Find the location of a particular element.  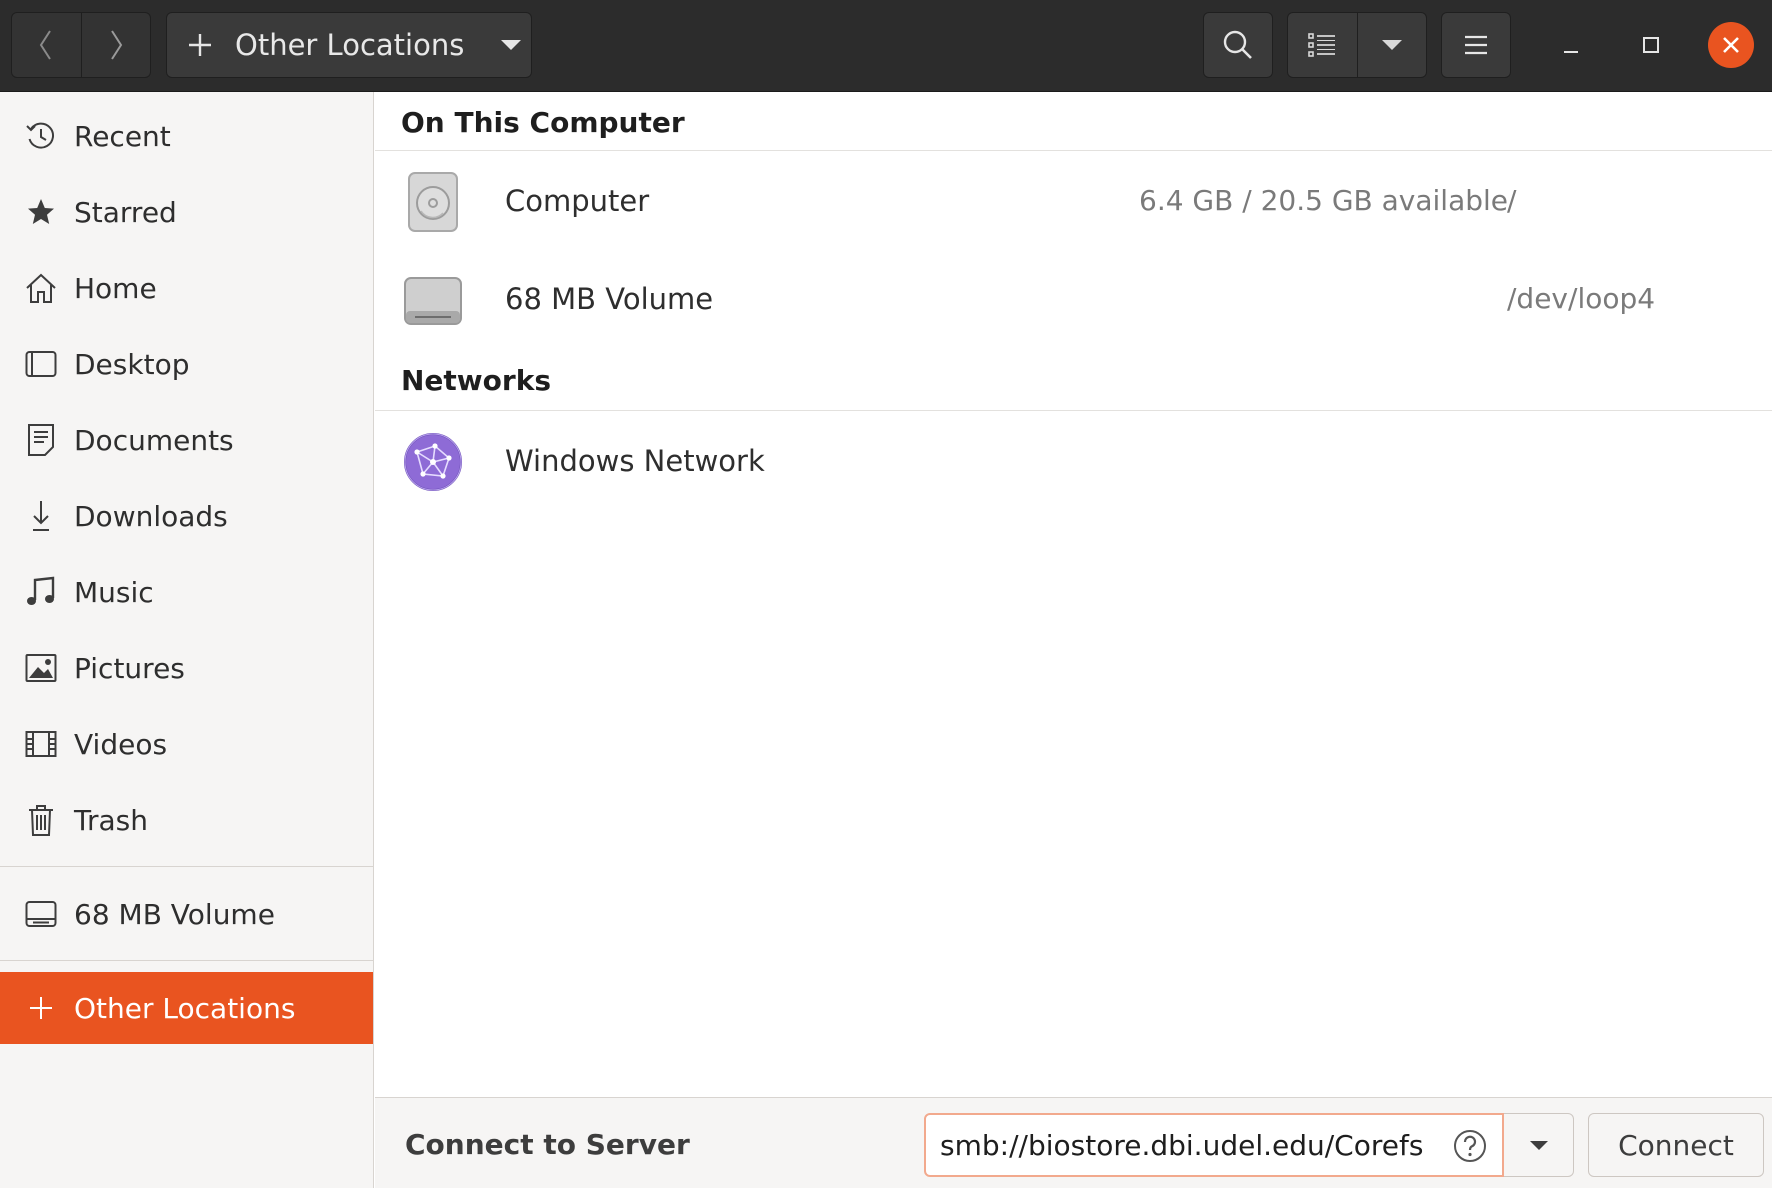

video-icon is located at coordinates (41, 744).